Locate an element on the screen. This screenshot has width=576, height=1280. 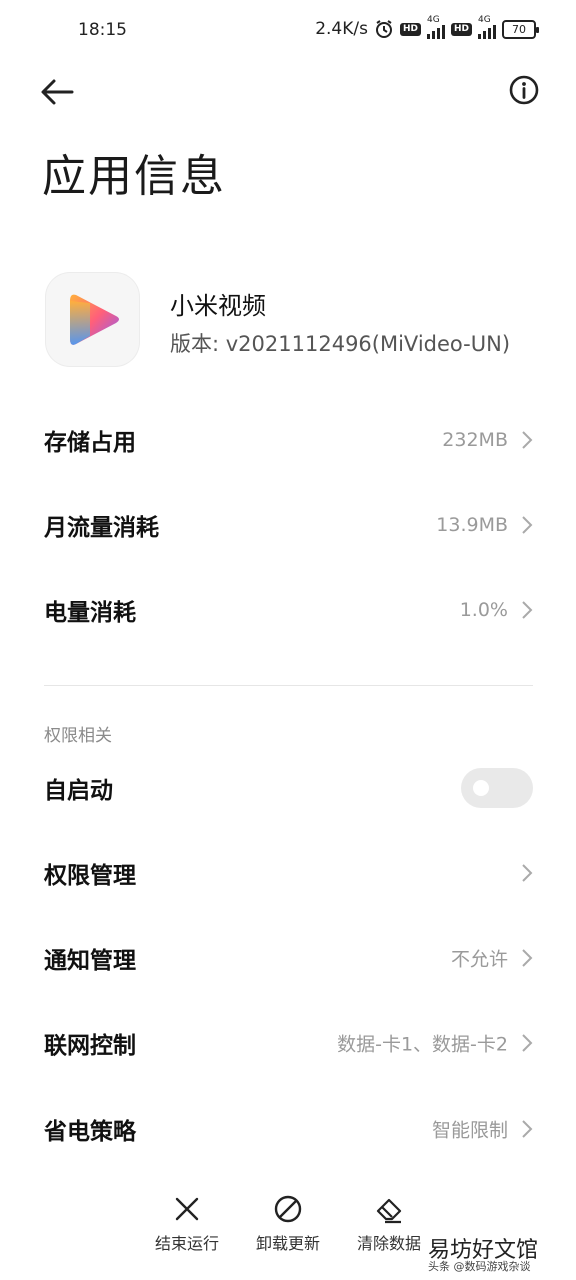
network-type-1: 4G is located at coordinates (433, 20).